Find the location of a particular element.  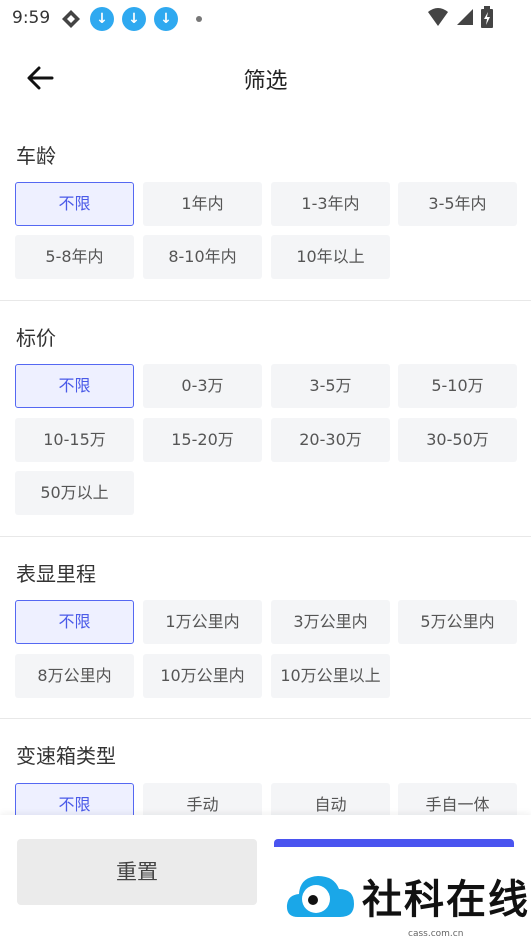

price-option: 15-20万 is located at coordinates (202, 440).